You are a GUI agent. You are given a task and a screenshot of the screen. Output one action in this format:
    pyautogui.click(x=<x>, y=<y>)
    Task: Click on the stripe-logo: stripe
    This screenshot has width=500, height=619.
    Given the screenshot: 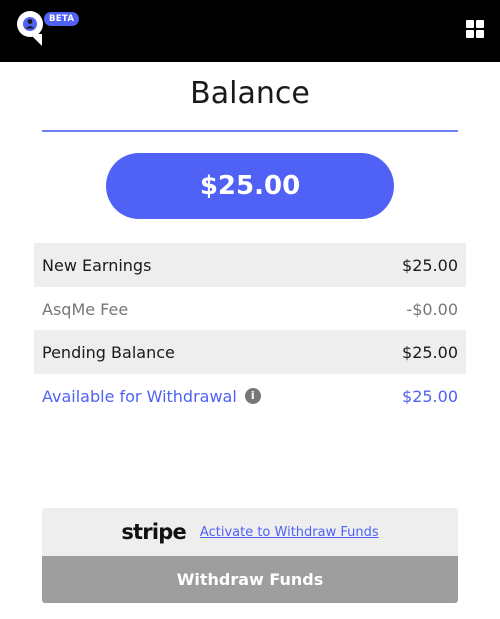 What is the action you would take?
    pyautogui.click(x=153, y=532)
    